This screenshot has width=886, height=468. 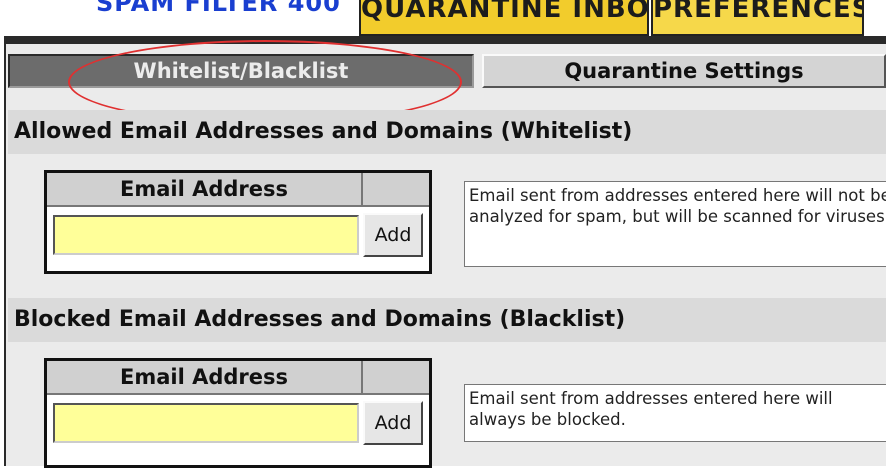 I want to click on whitelist-email-input, so click(x=206, y=235).